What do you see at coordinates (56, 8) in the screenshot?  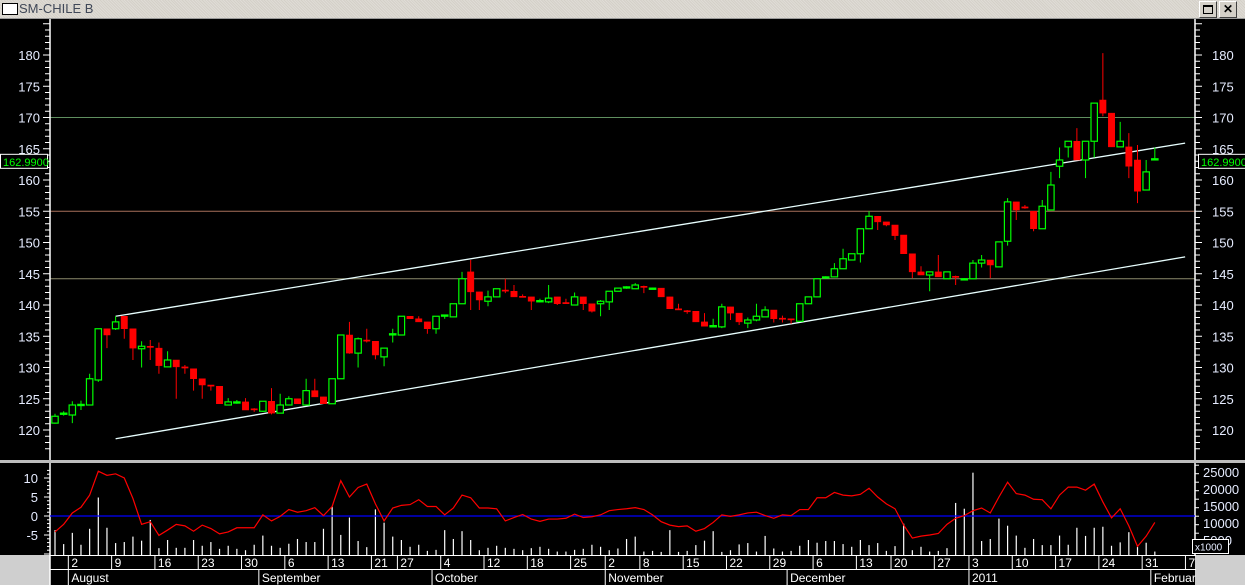 I see `window-title: SM-CHILE B` at bounding box center [56, 8].